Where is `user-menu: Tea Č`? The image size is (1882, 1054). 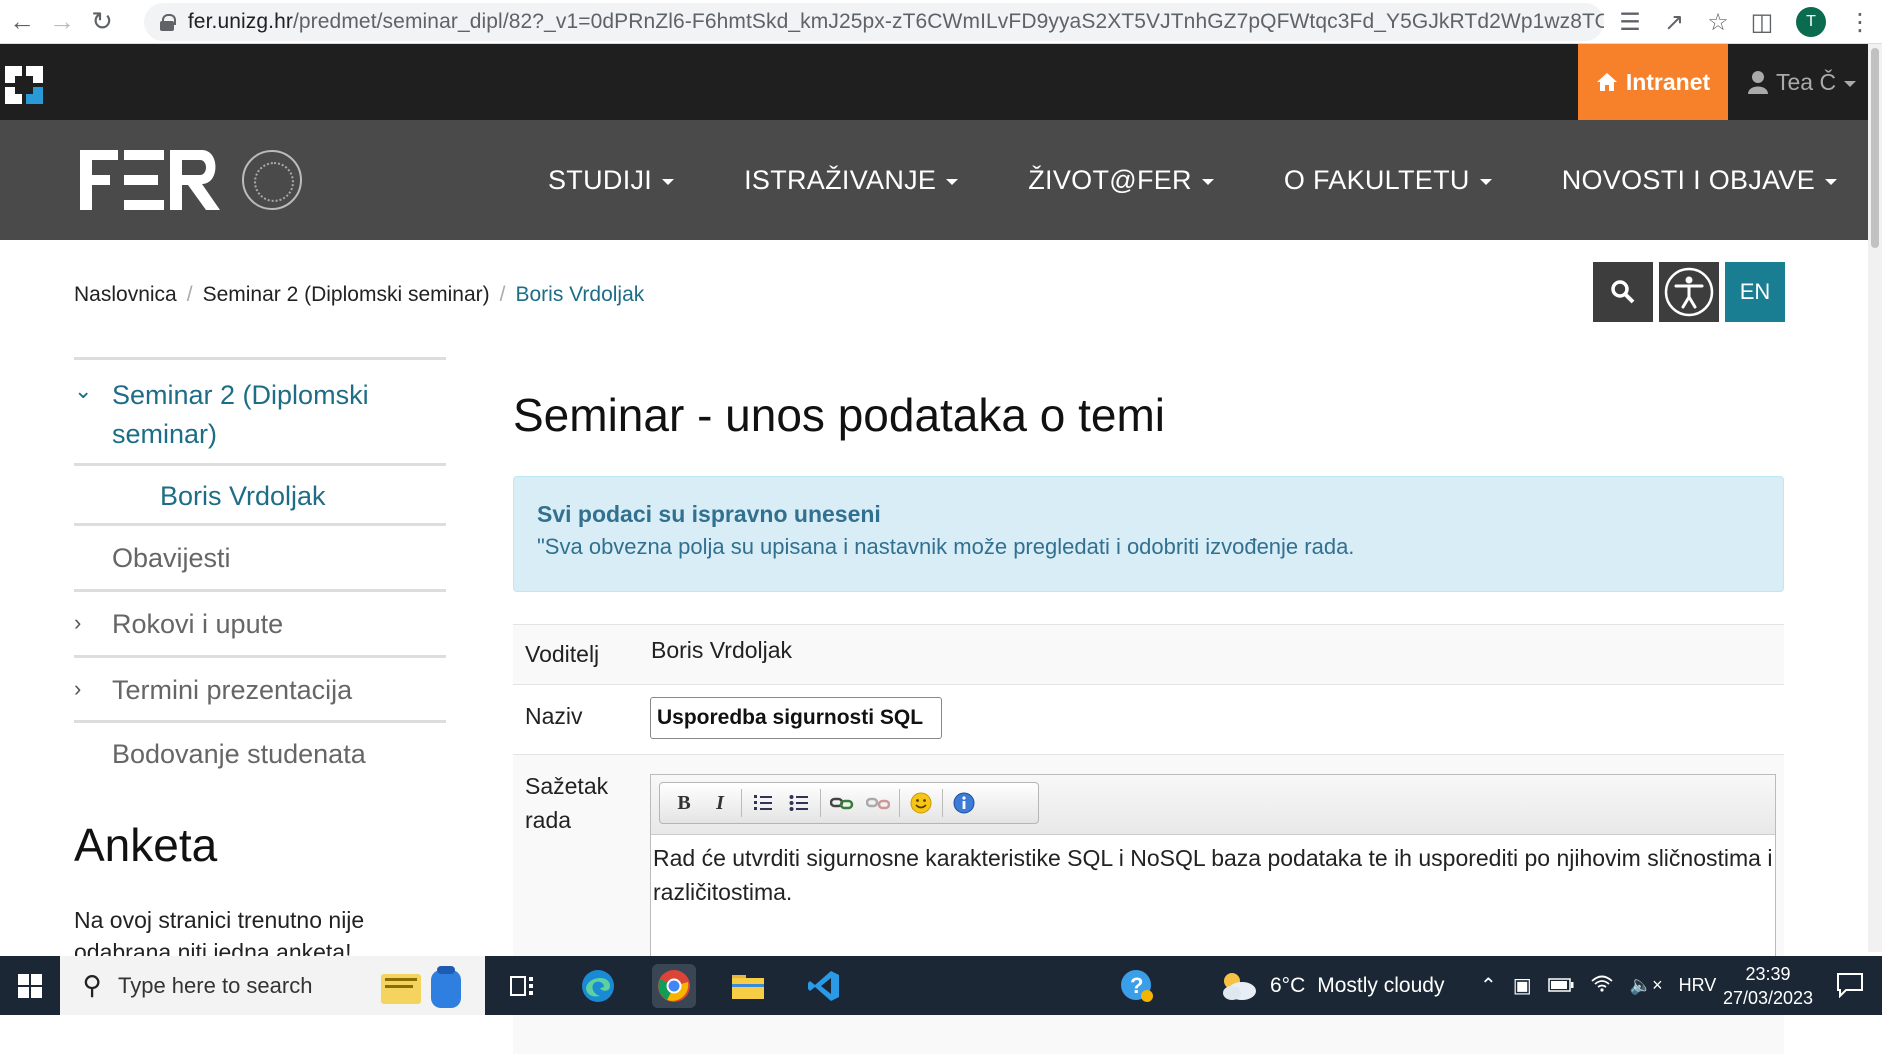
user-menu: Tea Č is located at coordinates (1802, 82).